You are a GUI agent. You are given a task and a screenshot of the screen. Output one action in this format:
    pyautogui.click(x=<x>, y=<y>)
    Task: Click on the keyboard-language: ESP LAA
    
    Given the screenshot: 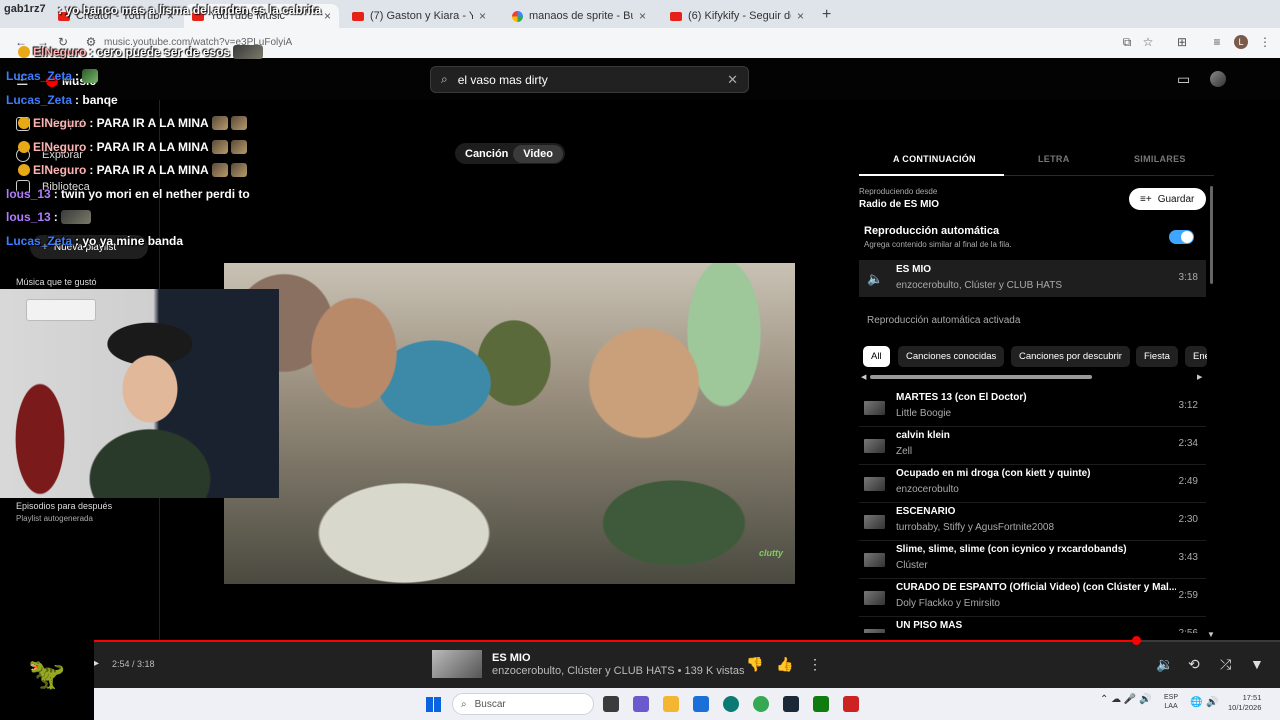 What is the action you would take?
    pyautogui.click(x=1171, y=702)
    